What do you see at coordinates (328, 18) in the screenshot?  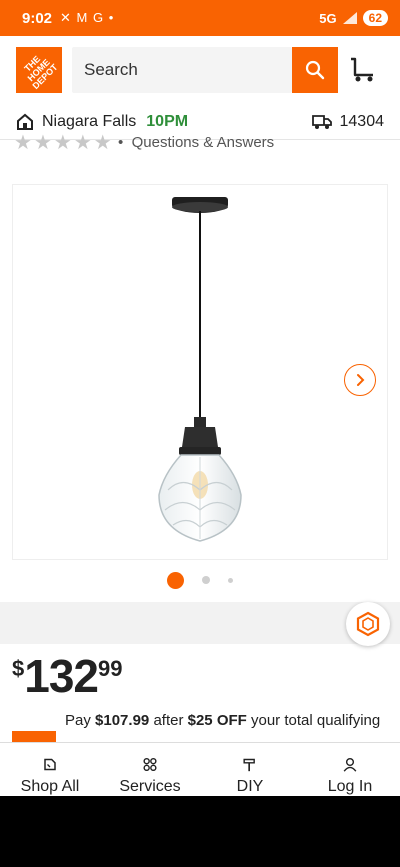 I see `network-indicator: 5G` at bounding box center [328, 18].